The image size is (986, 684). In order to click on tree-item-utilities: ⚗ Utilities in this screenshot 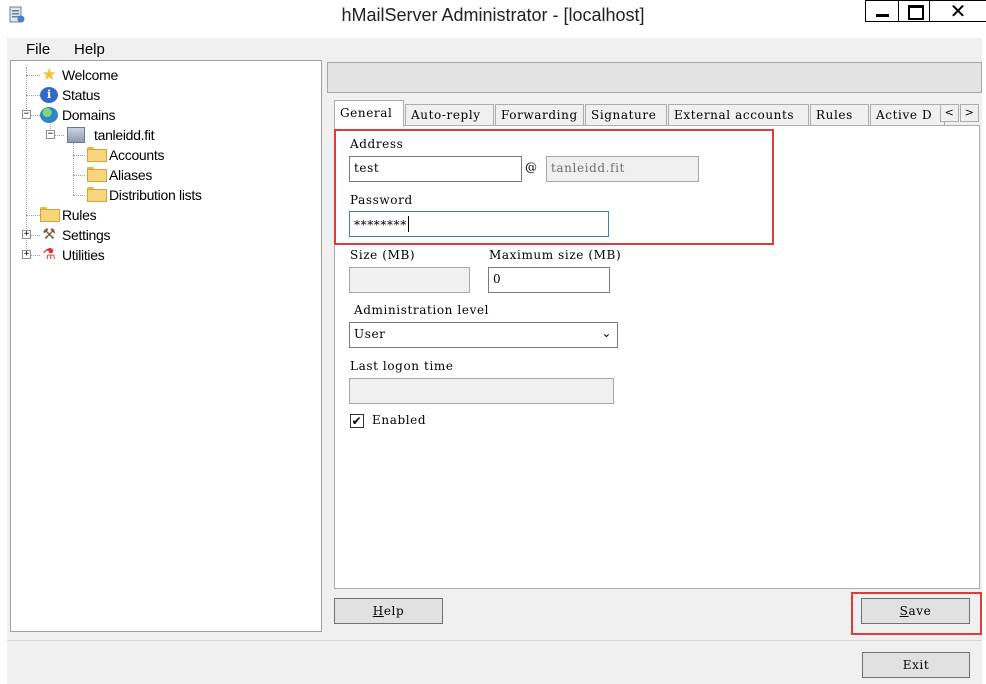, I will do `click(72, 255)`.